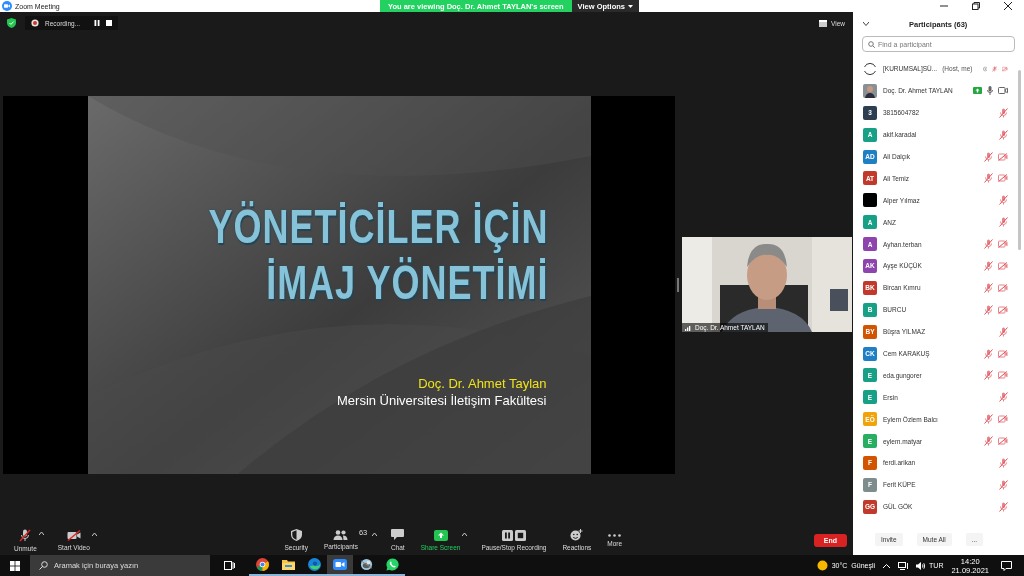 The height and width of the screenshot is (576, 1024). What do you see at coordinates (341, 535) in the screenshot?
I see `people-icon` at bounding box center [341, 535].